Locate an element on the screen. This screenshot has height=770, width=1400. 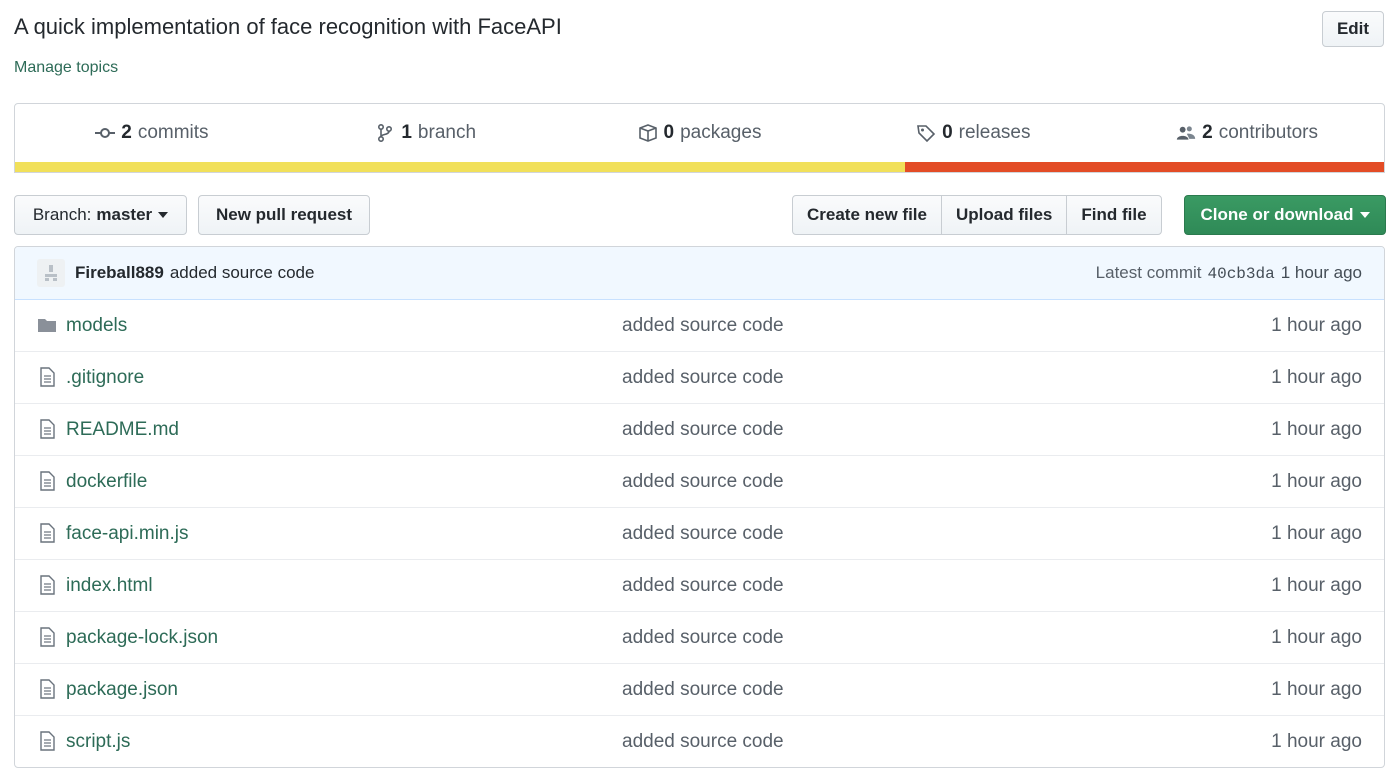
language-bar is located at coordinates (699, 167).